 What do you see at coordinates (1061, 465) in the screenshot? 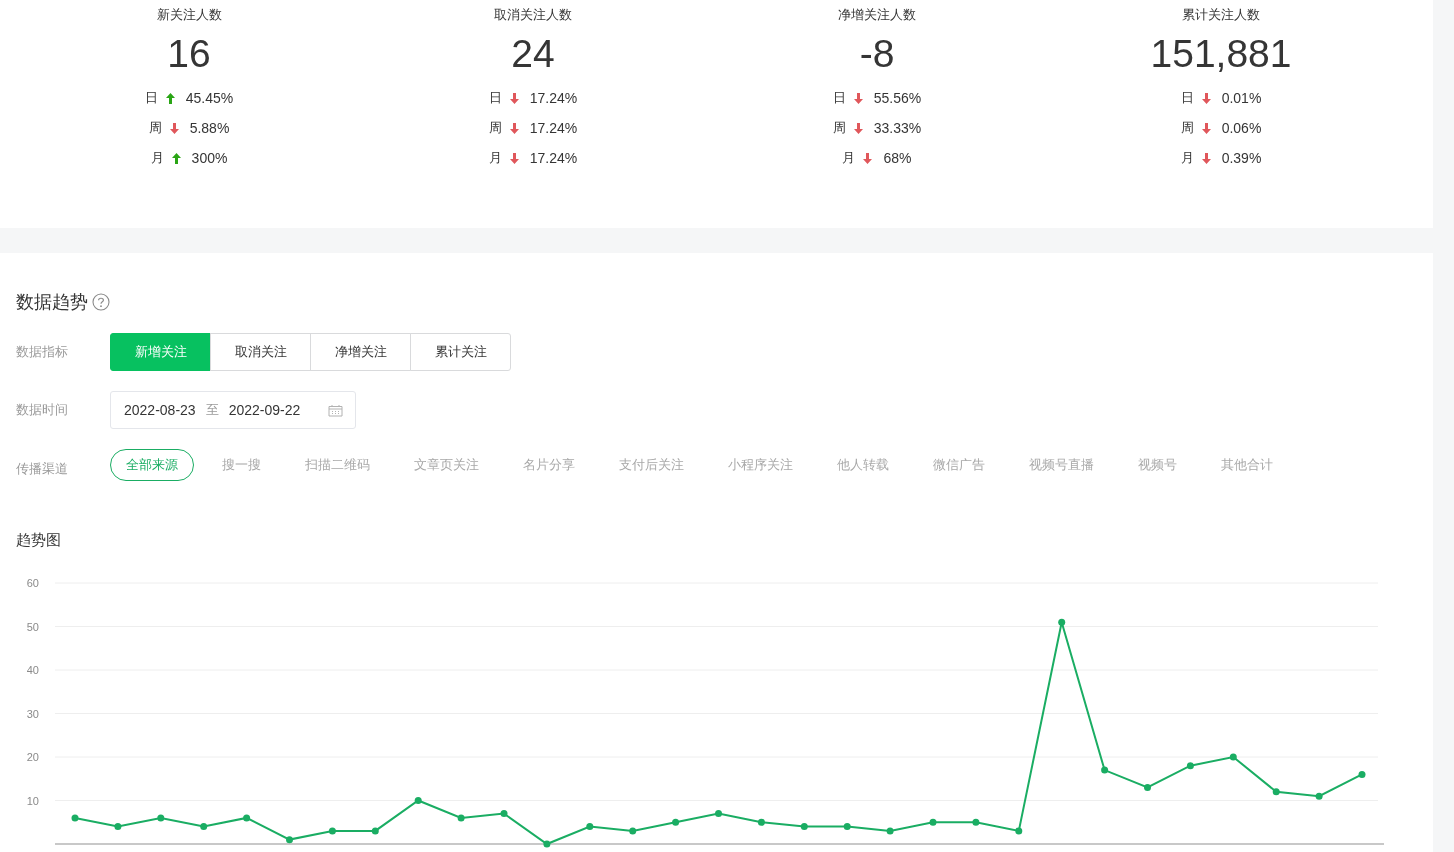
I see `channel-filter: 视频号直播` at bounding box center [1061, 465].